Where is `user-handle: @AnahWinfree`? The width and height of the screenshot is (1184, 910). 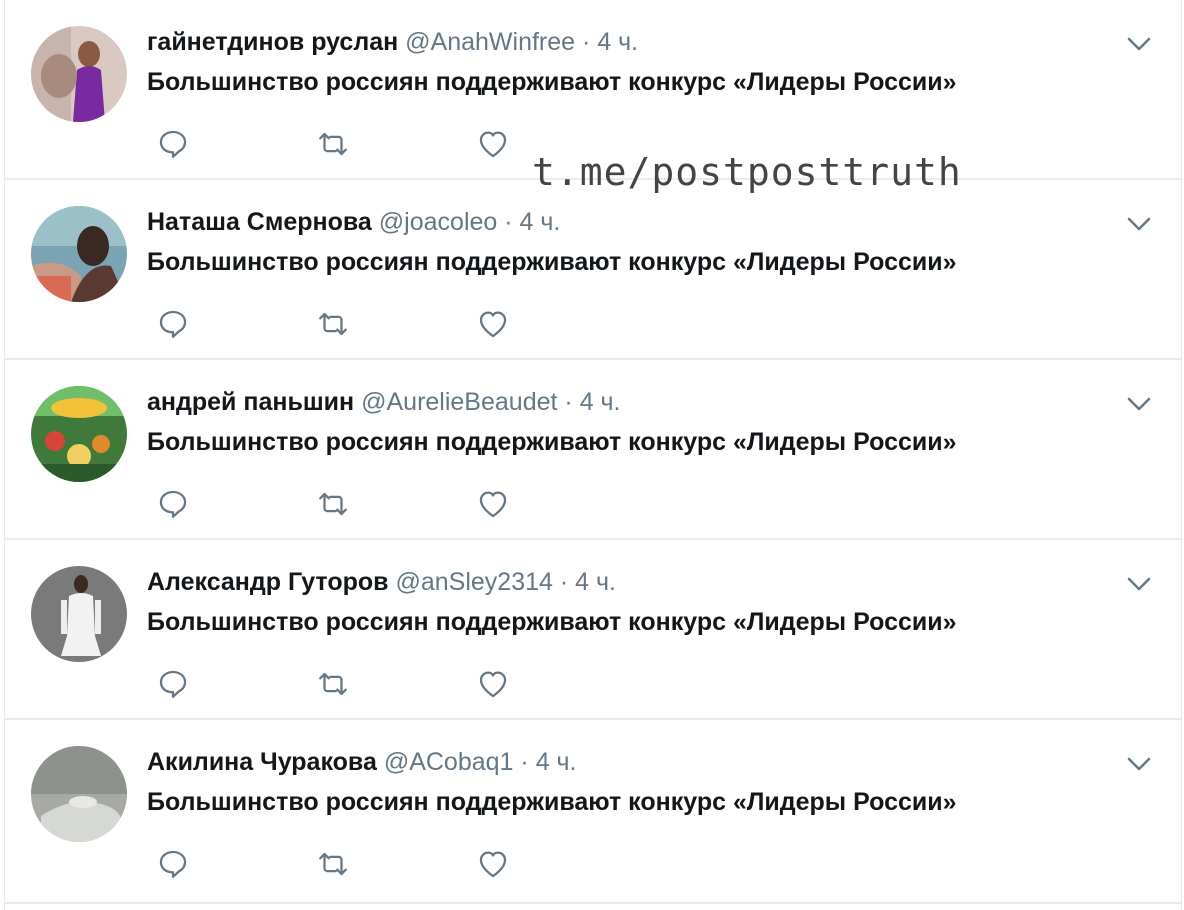
user-handle: @AnahWinfree is located at coordinates (490, 42).